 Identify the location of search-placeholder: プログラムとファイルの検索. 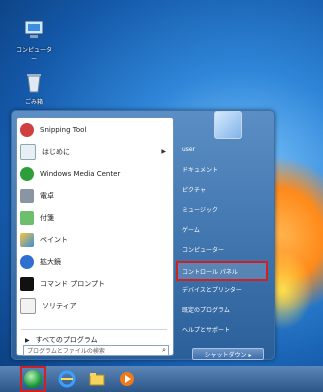
(66, 351).